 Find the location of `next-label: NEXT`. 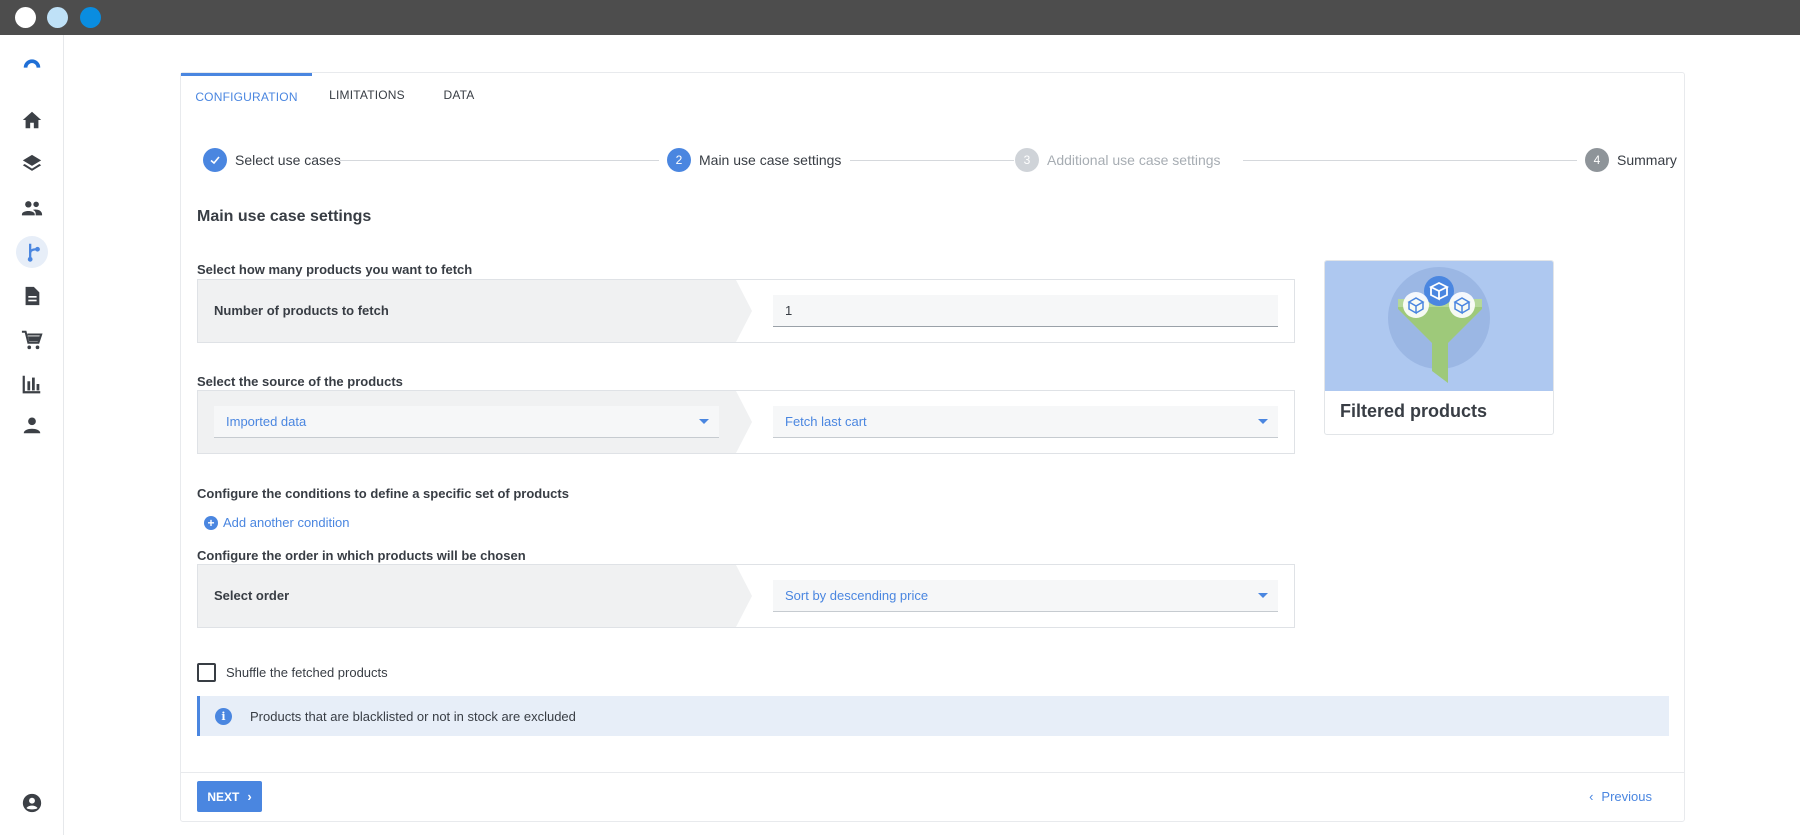

next-label: NEXT is located at coordinates (223, 796).